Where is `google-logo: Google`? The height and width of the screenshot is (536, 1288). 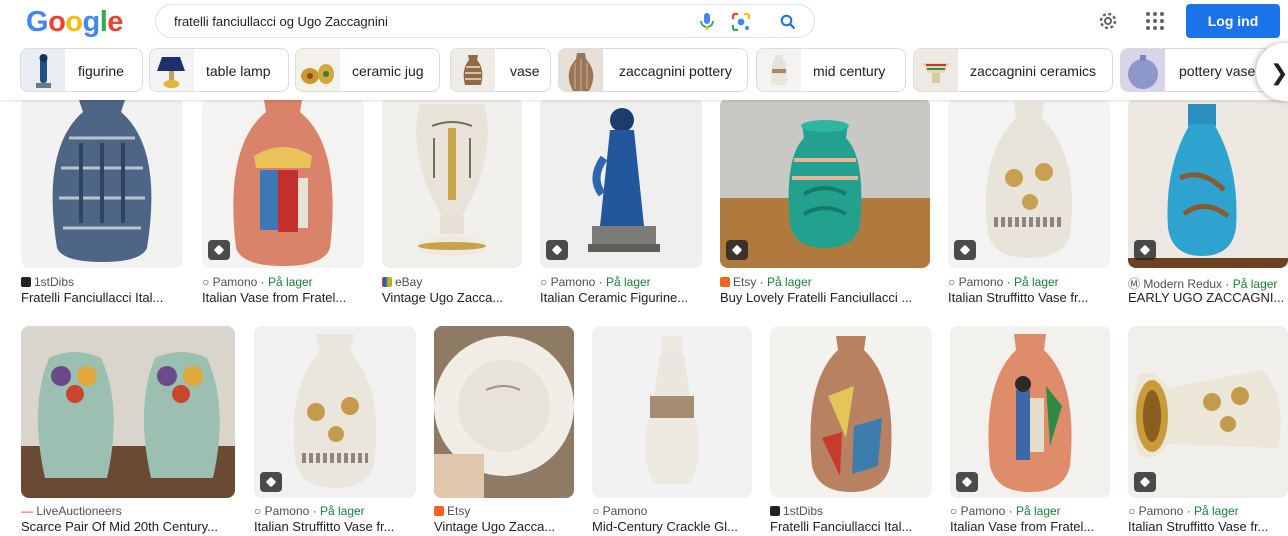 google-logo: Google is located at coordinates (74, 22).